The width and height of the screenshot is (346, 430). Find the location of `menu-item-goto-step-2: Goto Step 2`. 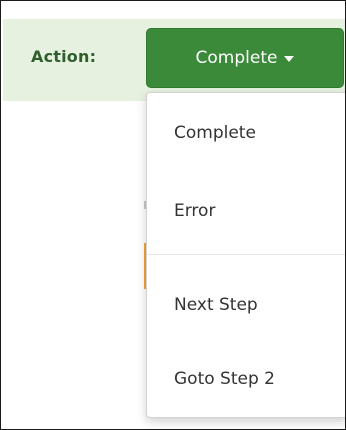

menu-item-goto-step-2: Goto Step 2 is located at coordinates (224, 379).